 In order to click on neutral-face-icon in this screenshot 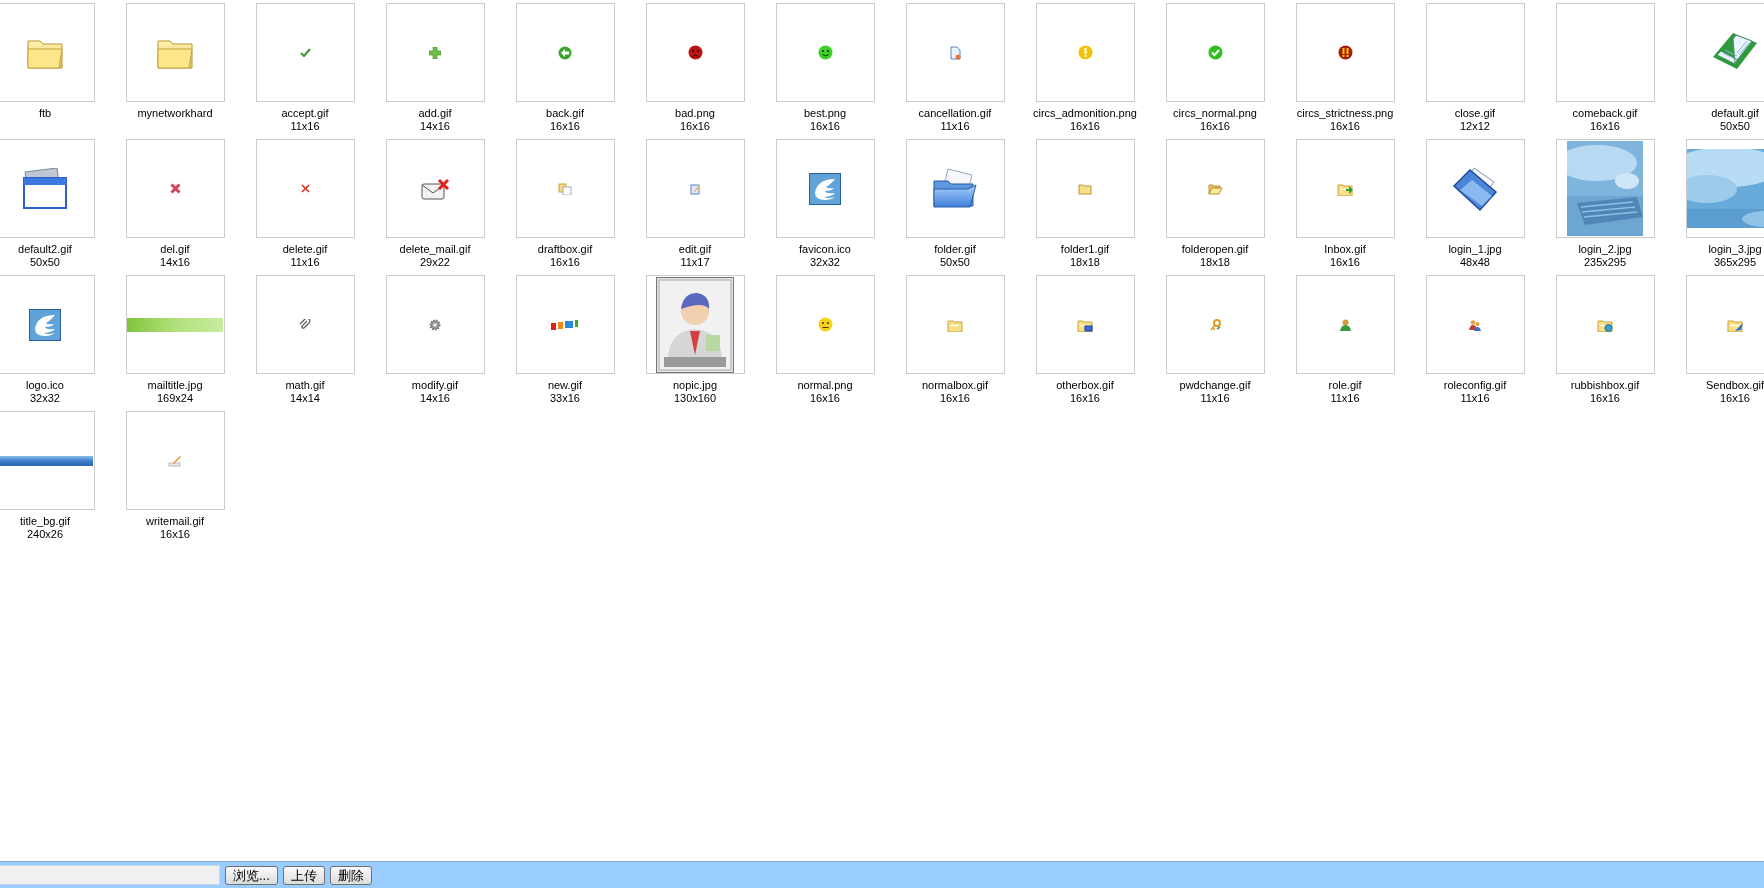, I will do `click(825, 324)`.